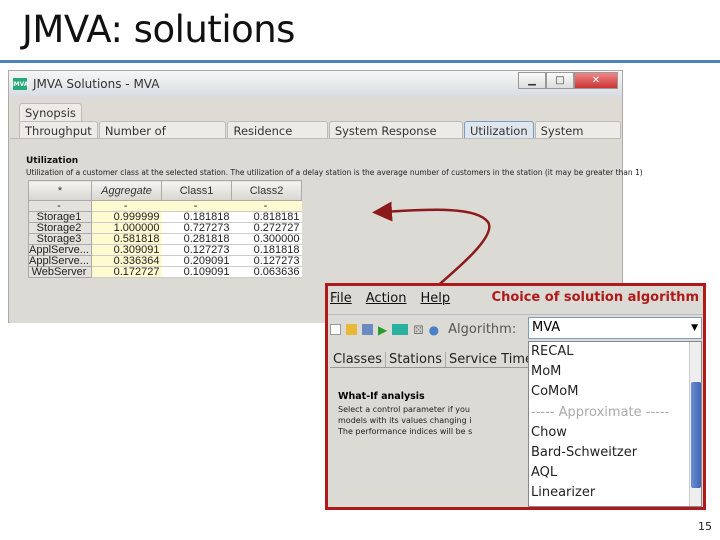 The height and width of the screenshot is (540, 720). Describe the element at coordinates (351, 329) in the screenshot. I see `open-folder-icon` at that location.